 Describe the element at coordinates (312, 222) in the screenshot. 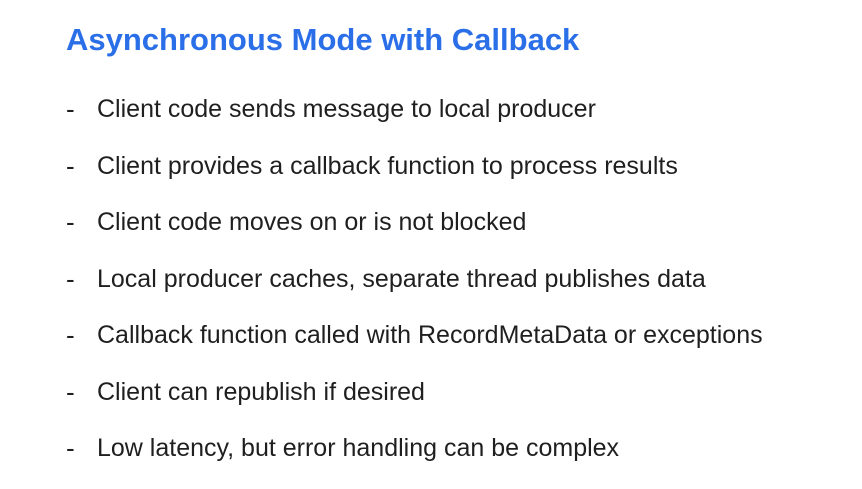

I see `bullet-text: Client code moves on or is not blocked` at that location.